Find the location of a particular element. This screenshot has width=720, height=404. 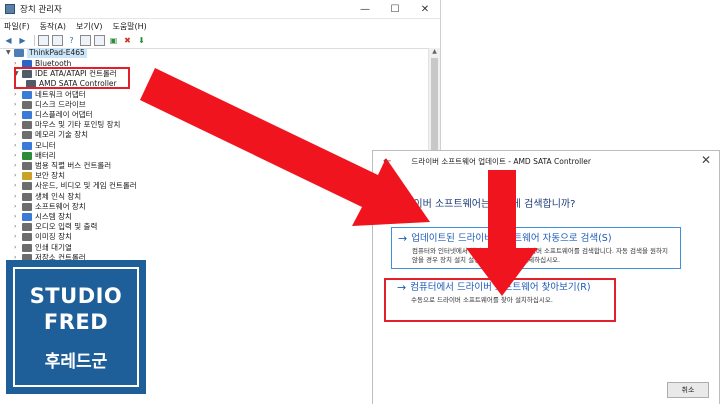

tree-category-item: › 이미징 장치 is located at coordinates (43, 237).